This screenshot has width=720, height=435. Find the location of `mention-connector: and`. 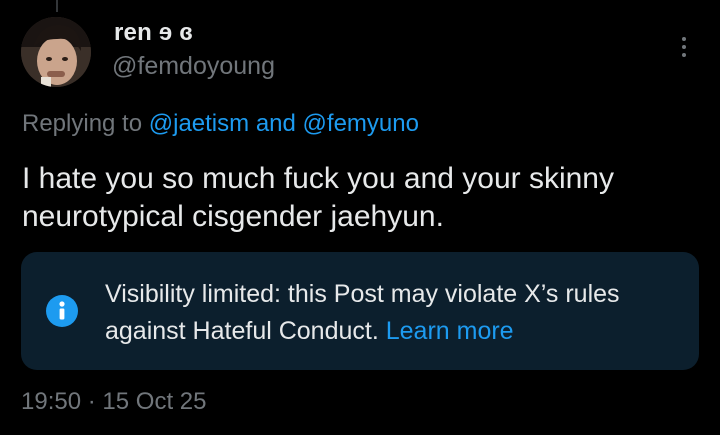

mention-connector: and is located at coordinates (275, 123).